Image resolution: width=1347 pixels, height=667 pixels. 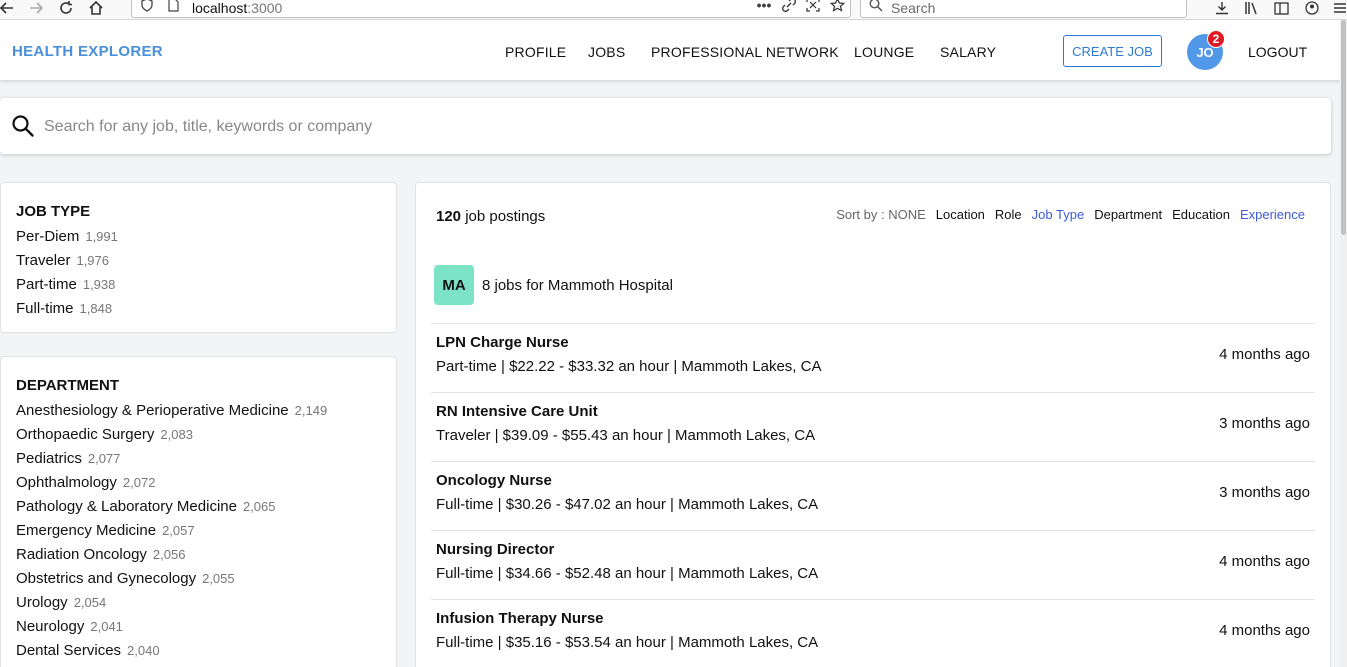 I want to click on filter-option-count: 2,040, so click(x=143, y=650).